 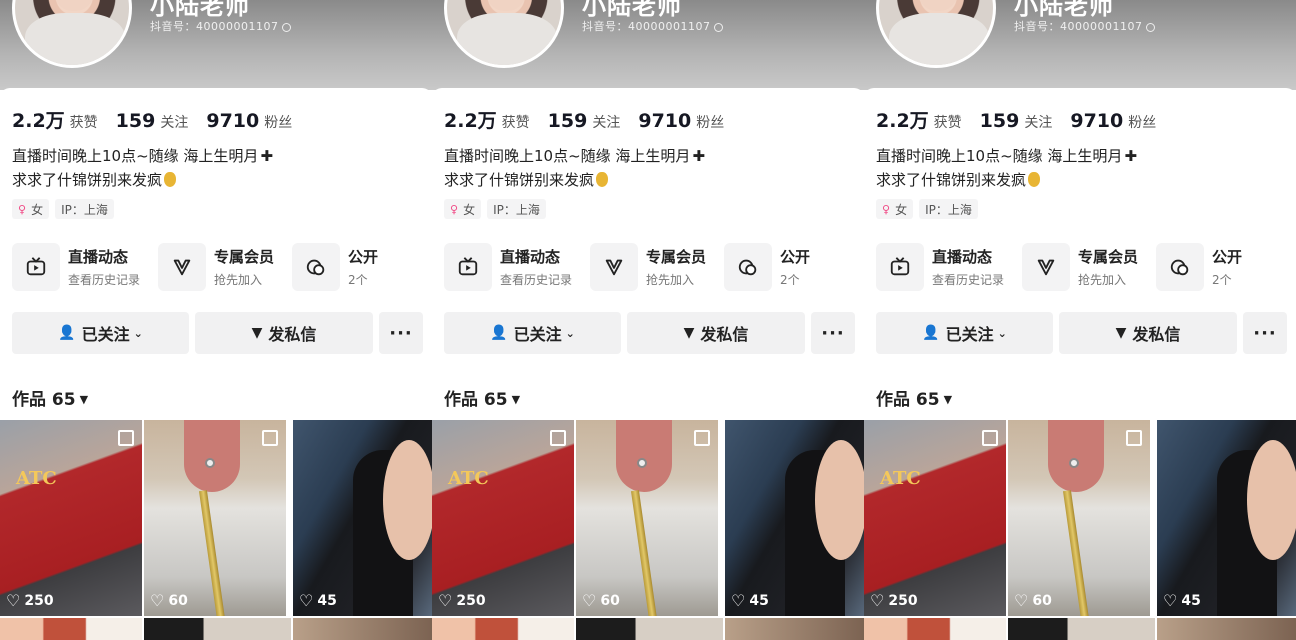 What do you see at coordinates (84, 209) in the screenshot?
I see `ip-tag: IP：上海` at bounding box center [84, 209].